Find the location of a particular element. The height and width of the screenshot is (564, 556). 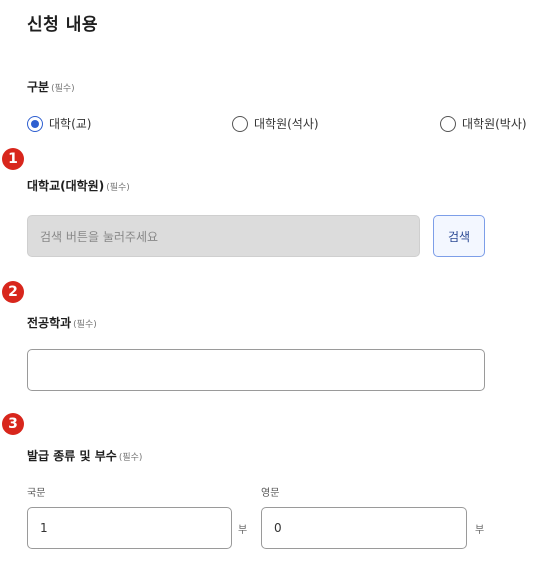

issue-label: 발급 종류 및 부수 (필수) is located at coordinates (84, 455).